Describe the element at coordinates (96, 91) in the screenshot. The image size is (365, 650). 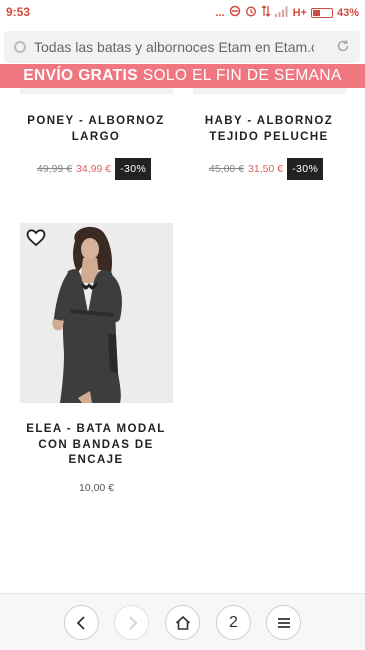
I see `product-image-top-left` at that location.